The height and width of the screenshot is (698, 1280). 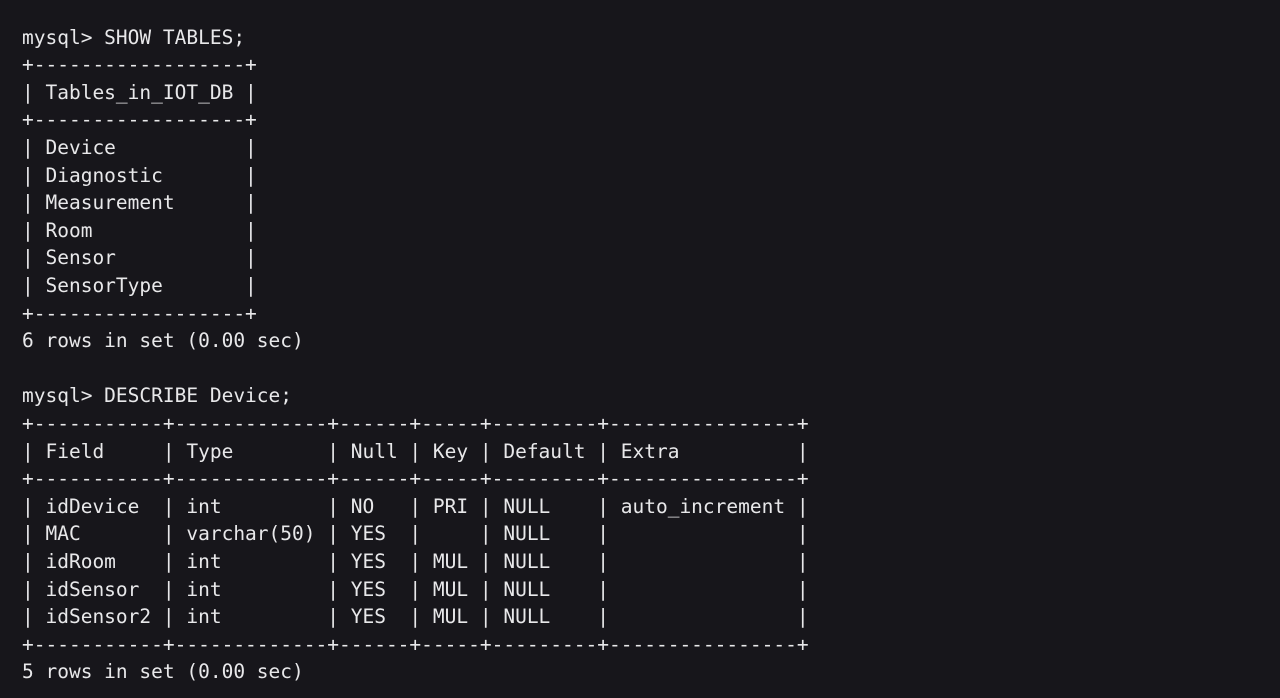 What do you see at coordinates (415, 589) in the screenshot?
I see `table-row: | idSensor | int | YES | MUL | NULL | |` at bounding box center [415, 589].